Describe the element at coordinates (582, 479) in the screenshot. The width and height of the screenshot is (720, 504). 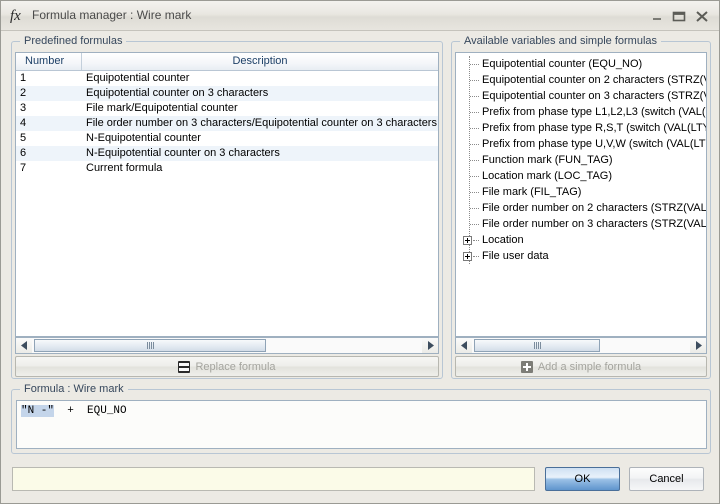
I see `ok-button: OK` at that location.